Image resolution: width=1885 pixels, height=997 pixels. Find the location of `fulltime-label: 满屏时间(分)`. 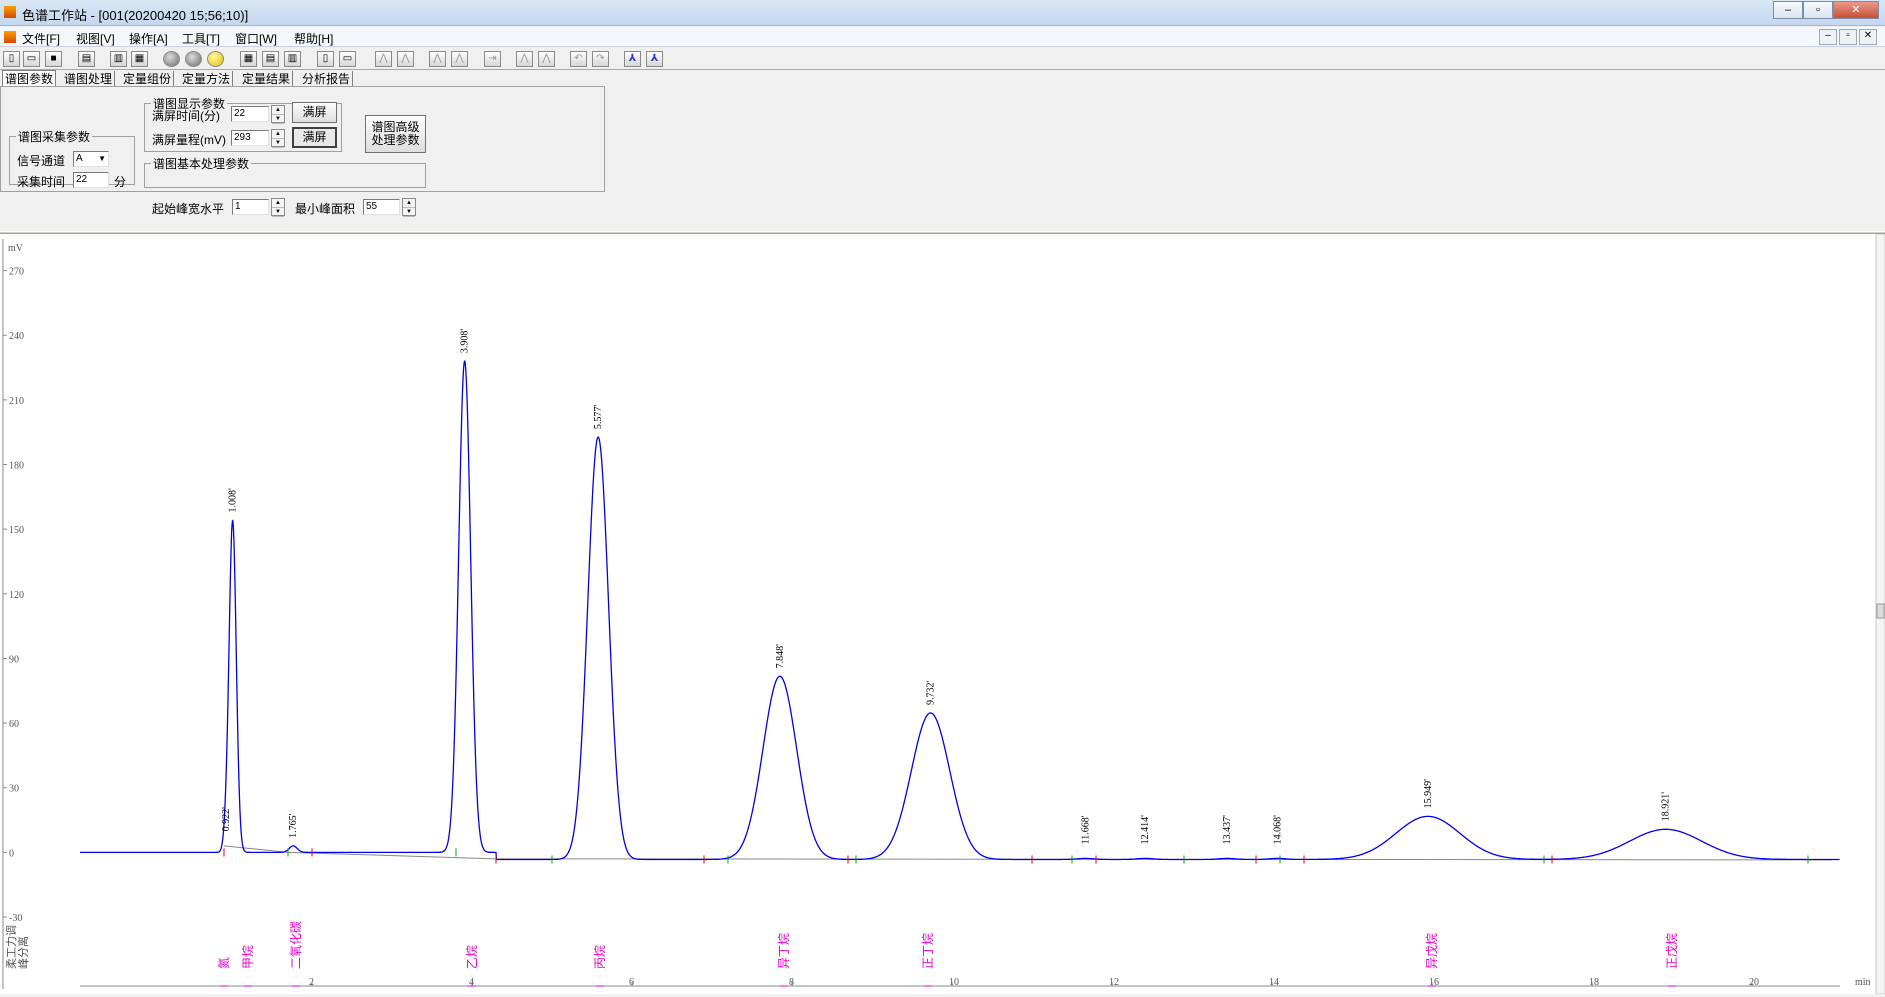

fulltime-label: 满屏时间(分) is located at coordinates (186, 116).